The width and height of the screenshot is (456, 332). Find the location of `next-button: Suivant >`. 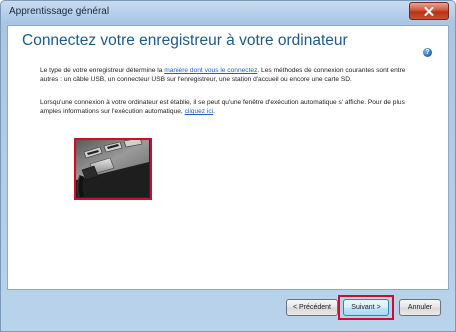

next-button: Suivant > is located at coordinates (366, 307).